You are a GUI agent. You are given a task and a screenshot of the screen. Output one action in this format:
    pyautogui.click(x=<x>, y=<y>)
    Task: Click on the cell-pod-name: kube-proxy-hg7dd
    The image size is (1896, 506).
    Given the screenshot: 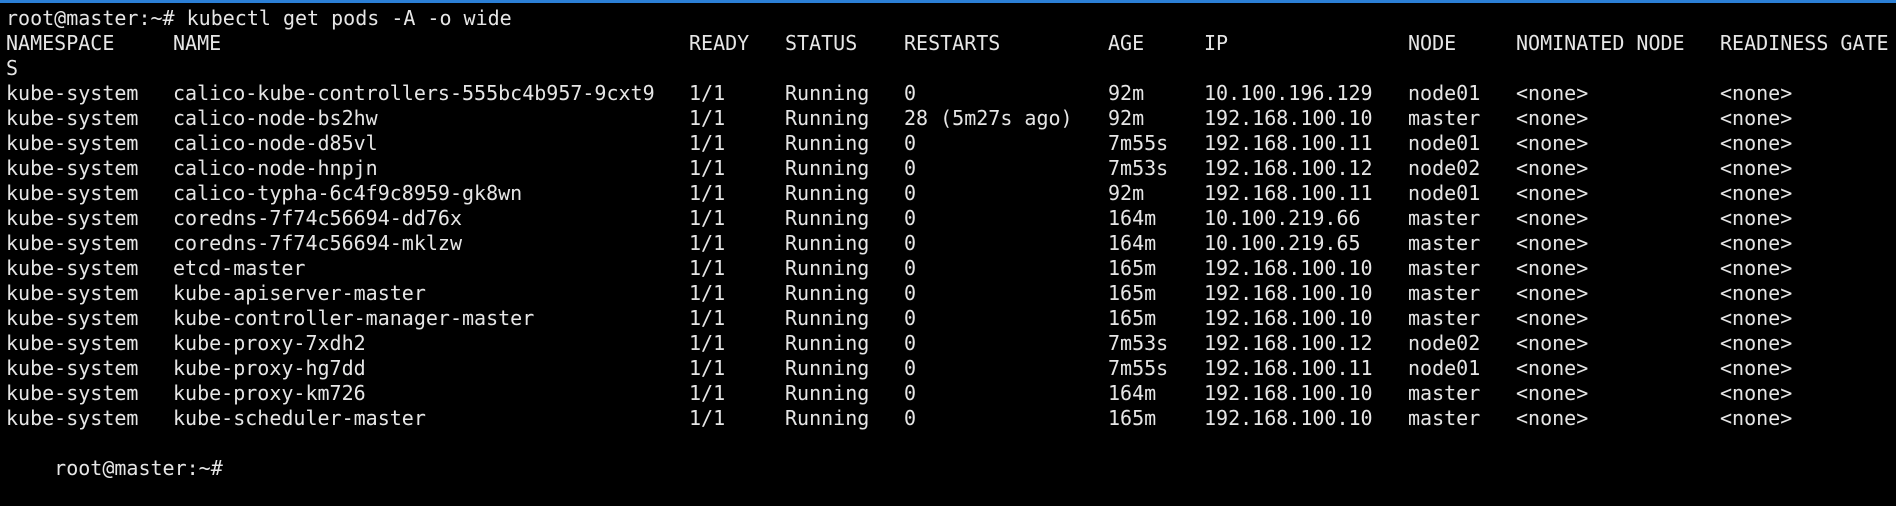 What is the action you would take?
    pyautogui.click(x=269, y=368)
    